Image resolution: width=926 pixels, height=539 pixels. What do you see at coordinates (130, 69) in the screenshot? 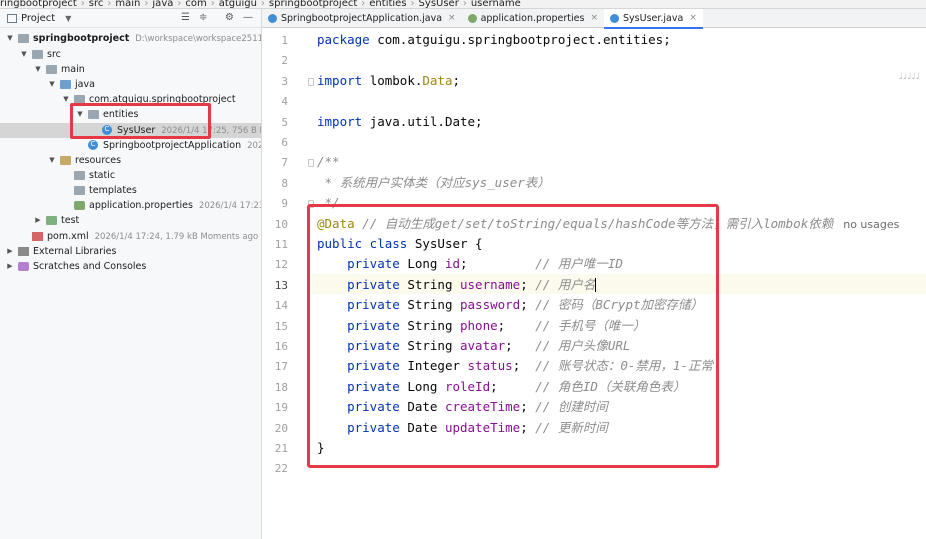
I see `tree-item-main: ▼ main` at bounding box center [130, 69].